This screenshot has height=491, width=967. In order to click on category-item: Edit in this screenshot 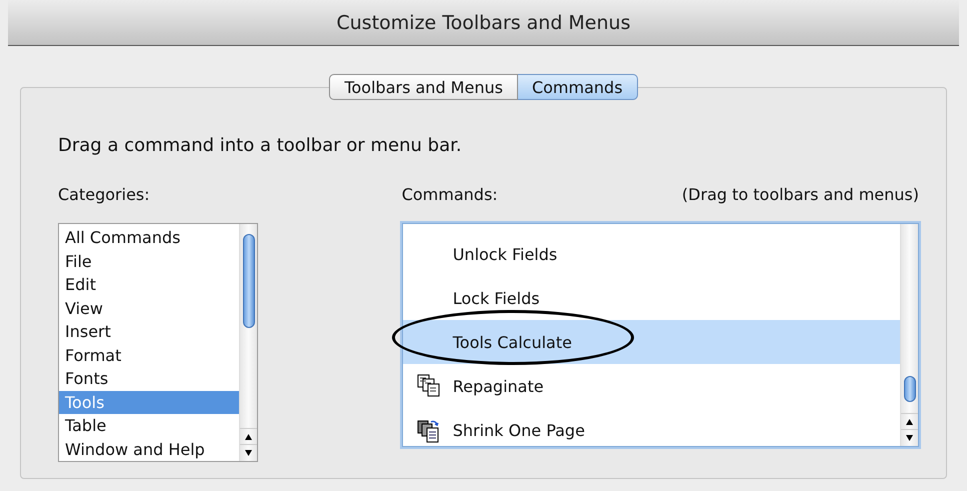, I will do `click(149, 284)`.